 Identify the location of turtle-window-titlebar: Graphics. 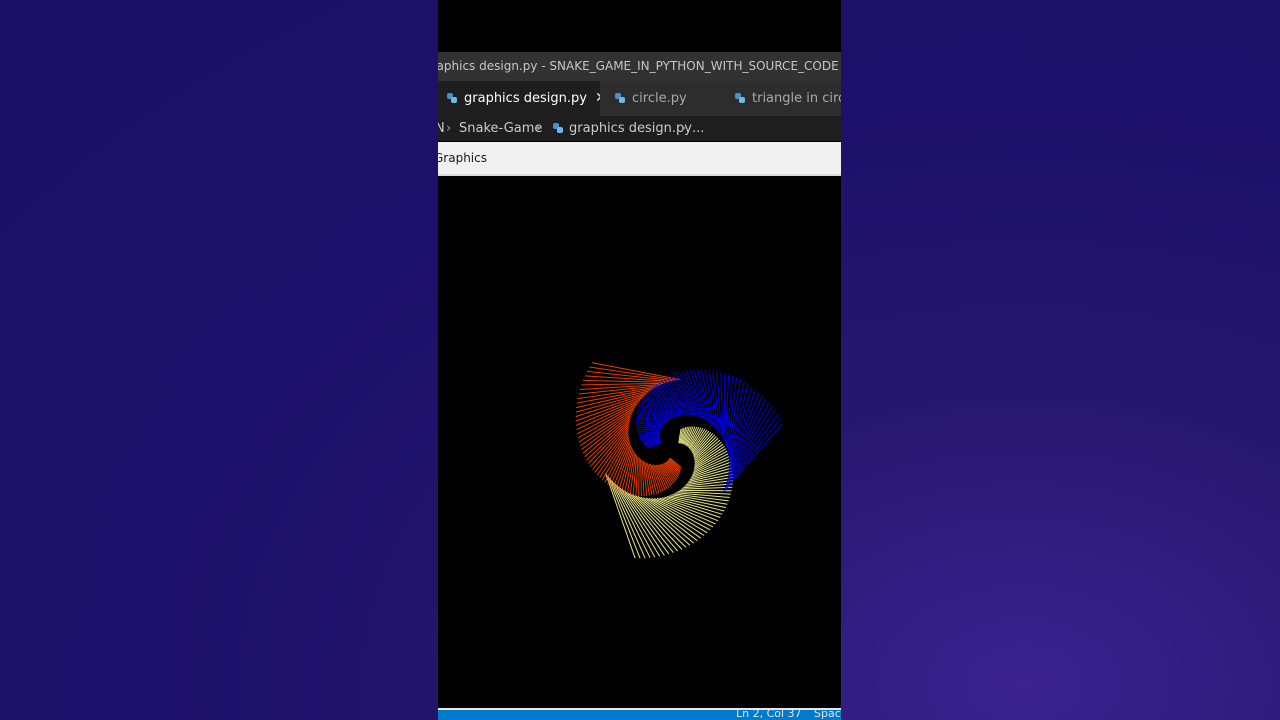
(639, 159).